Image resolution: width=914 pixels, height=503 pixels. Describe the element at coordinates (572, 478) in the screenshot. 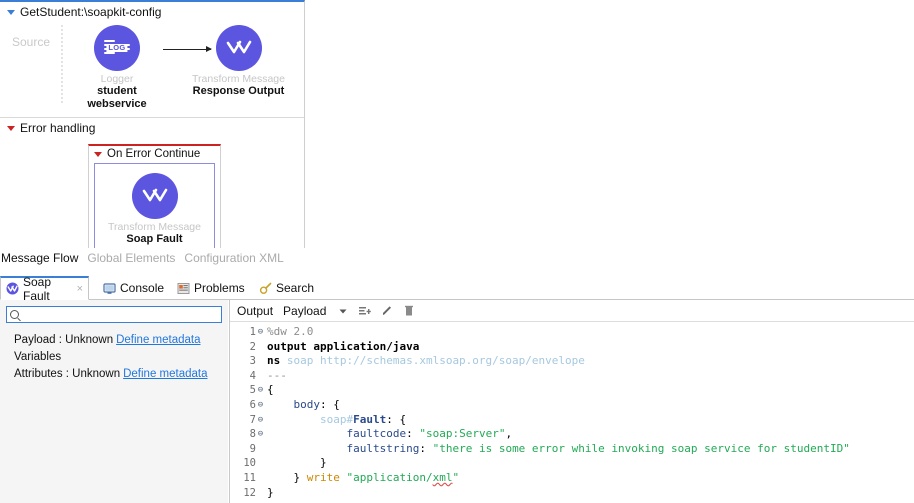

I see `code-line: 11 } write "application/xml"` at that location.